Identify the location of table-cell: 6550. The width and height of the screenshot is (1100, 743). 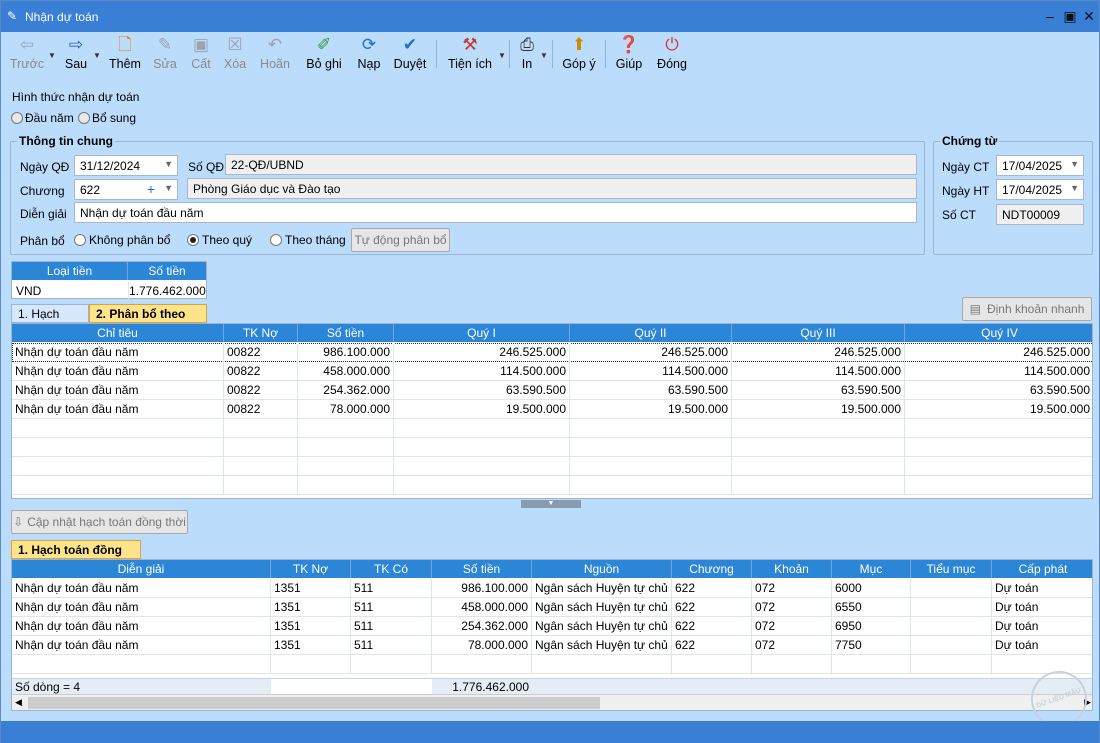
(871, 607).